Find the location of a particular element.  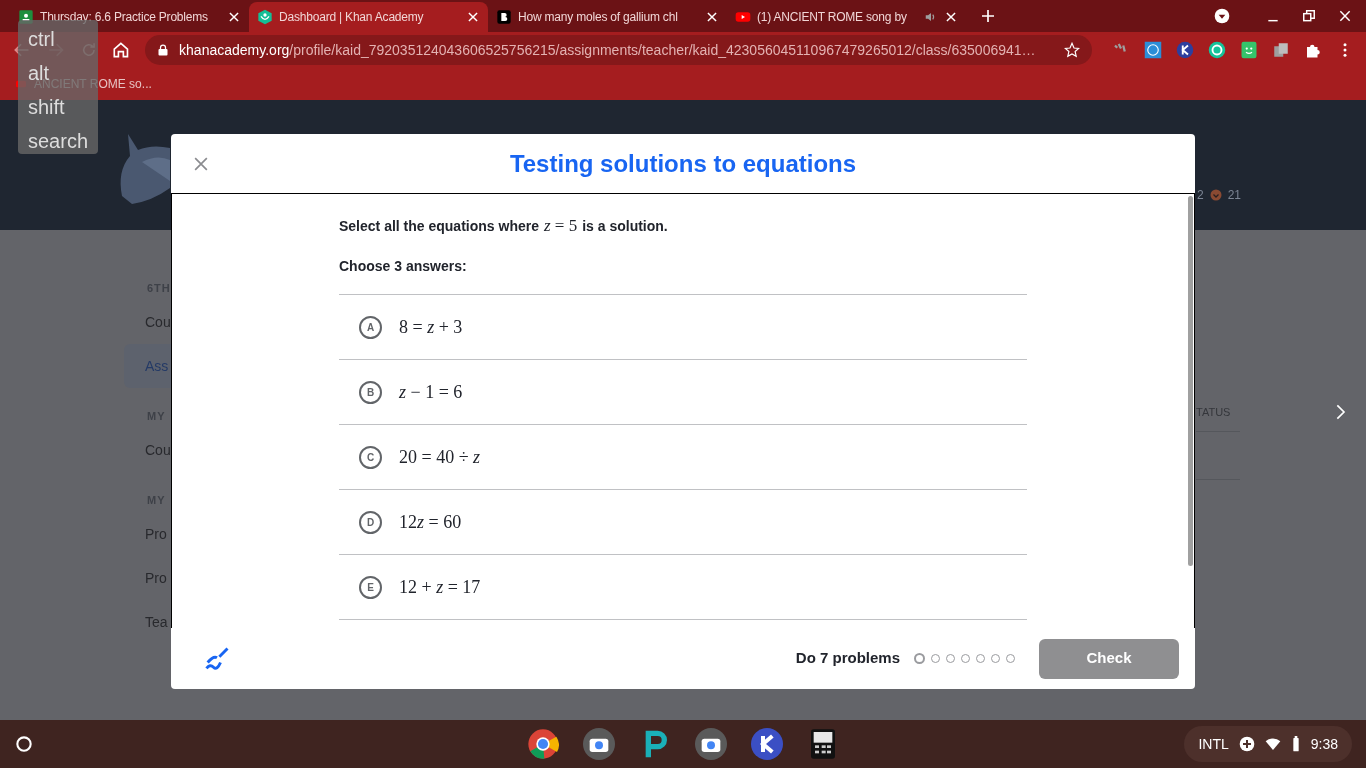

browser-tab: Dashboard | Khan Academy is located at coordinates (368, 17).